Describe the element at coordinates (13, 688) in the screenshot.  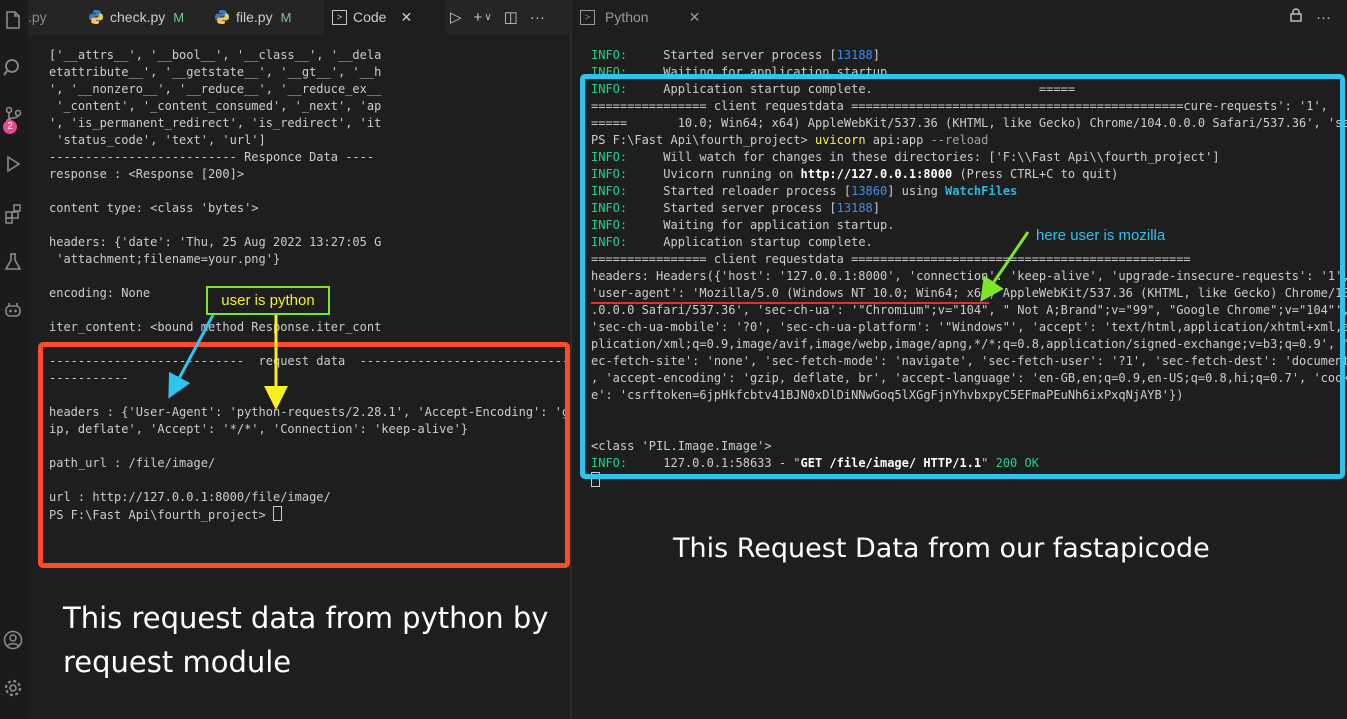
I see `settings-gear-icon` at that location.